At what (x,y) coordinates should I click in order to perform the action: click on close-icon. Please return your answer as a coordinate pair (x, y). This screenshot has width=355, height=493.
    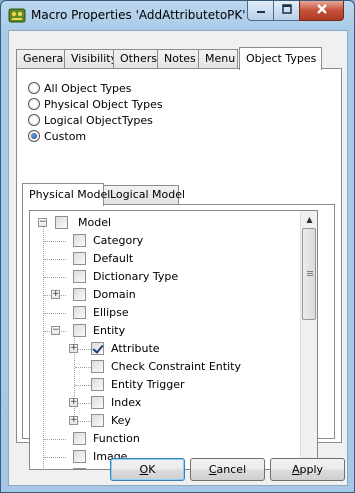
    Looking at the image, I should click on (322, 10).